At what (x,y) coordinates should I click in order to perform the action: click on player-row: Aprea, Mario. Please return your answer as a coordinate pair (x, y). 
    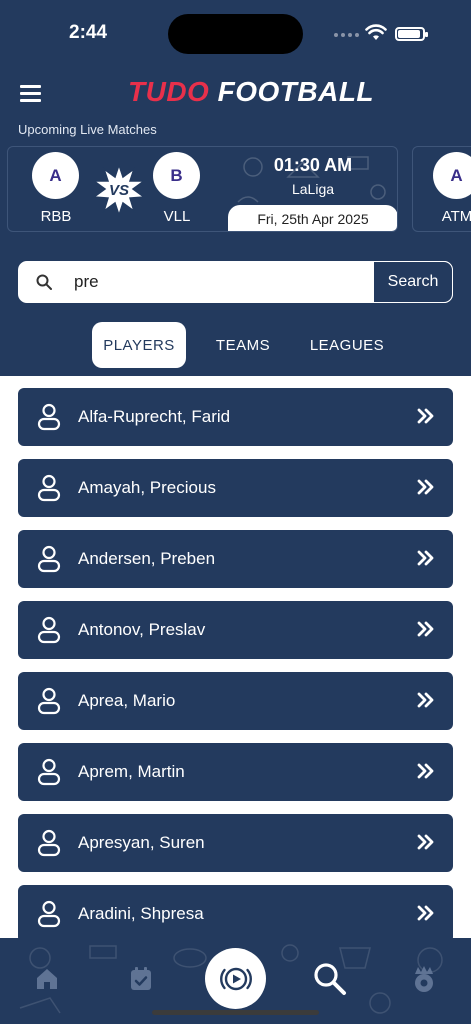
    Looking at the image, I should click on (235, 701).